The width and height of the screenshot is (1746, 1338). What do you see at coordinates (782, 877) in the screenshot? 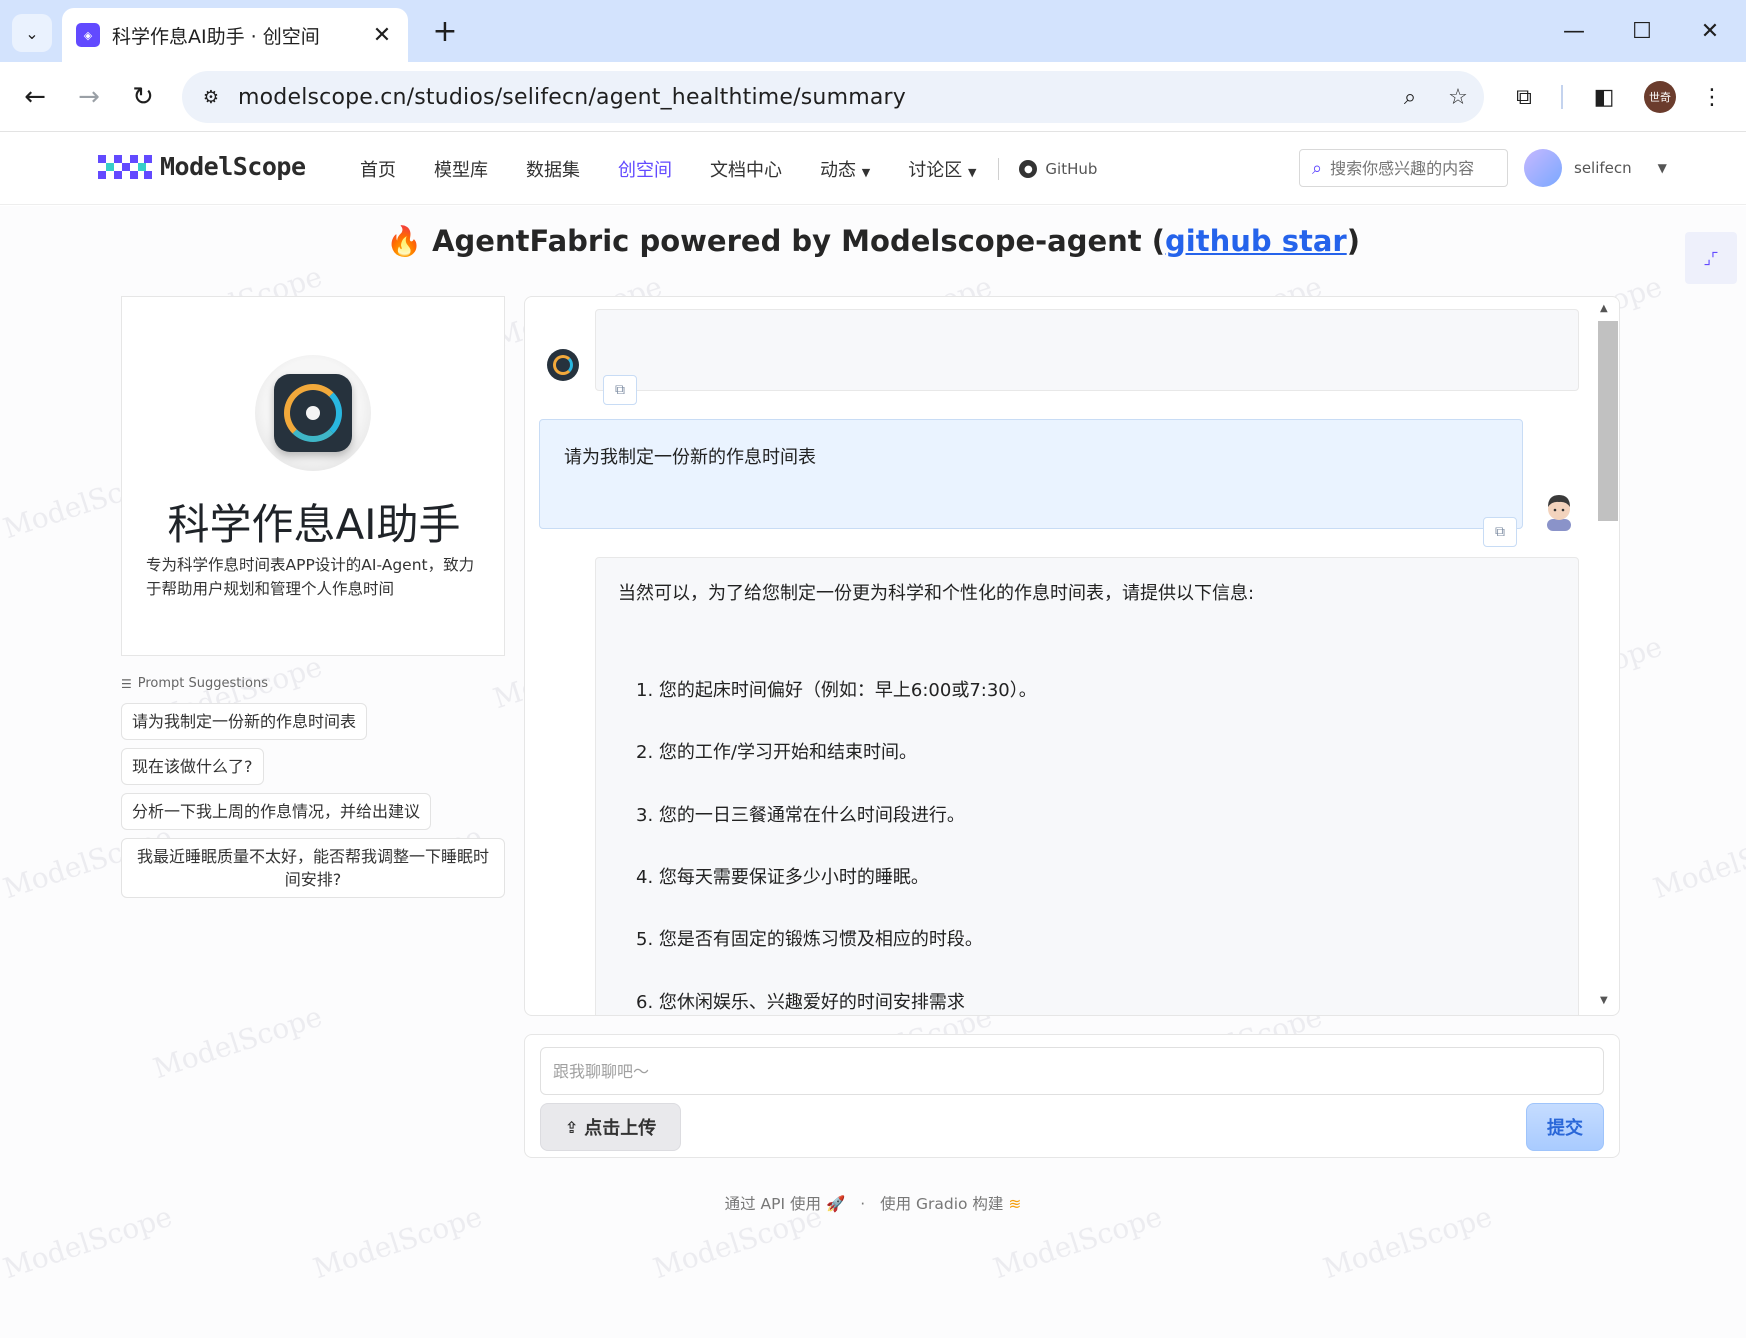
I see `list-item: 4. 您每天需要保证多少小时的睡眠。` at bounding box center [782, 877].